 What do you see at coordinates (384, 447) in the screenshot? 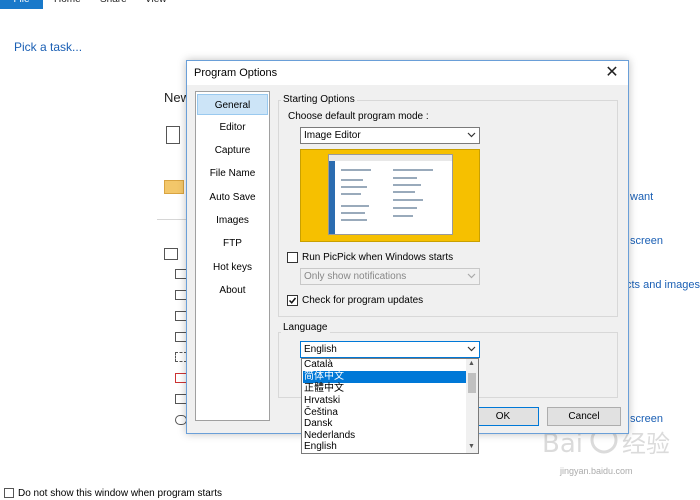
I see `language-option: English` at bounding box center [384, 447].